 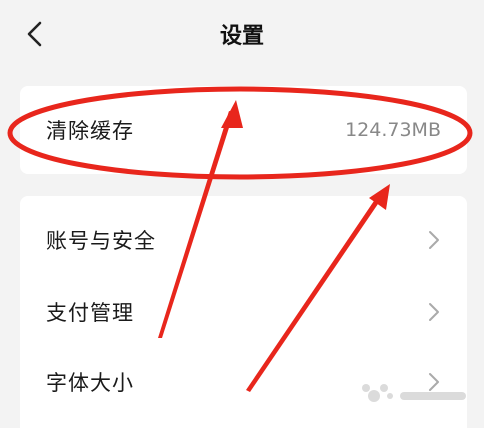 What do you see at coordinates (393, 130) in the screenshot?
I see `cache-size-value: 124.73MB` at bounding box center [393, 130].